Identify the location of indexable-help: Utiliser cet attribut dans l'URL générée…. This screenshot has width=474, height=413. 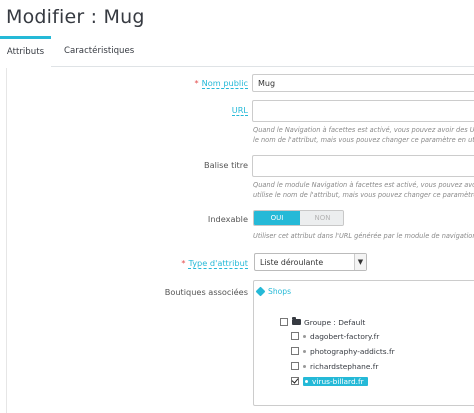
(363, 236).